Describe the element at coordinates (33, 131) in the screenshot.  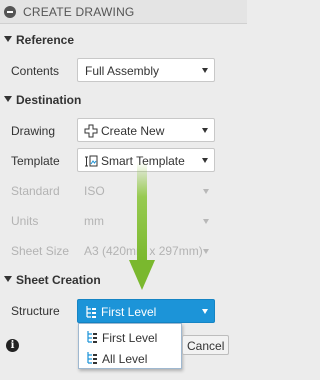
I see `drawing-label: Drawing` at that location.